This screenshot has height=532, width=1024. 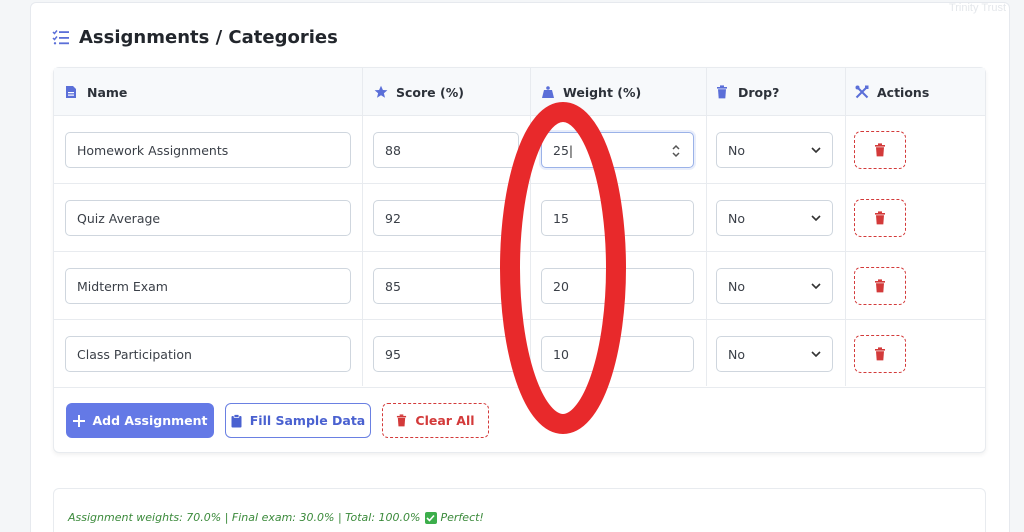 I want to click on name-input: Homework Assignments, so click(x=208, y=150).